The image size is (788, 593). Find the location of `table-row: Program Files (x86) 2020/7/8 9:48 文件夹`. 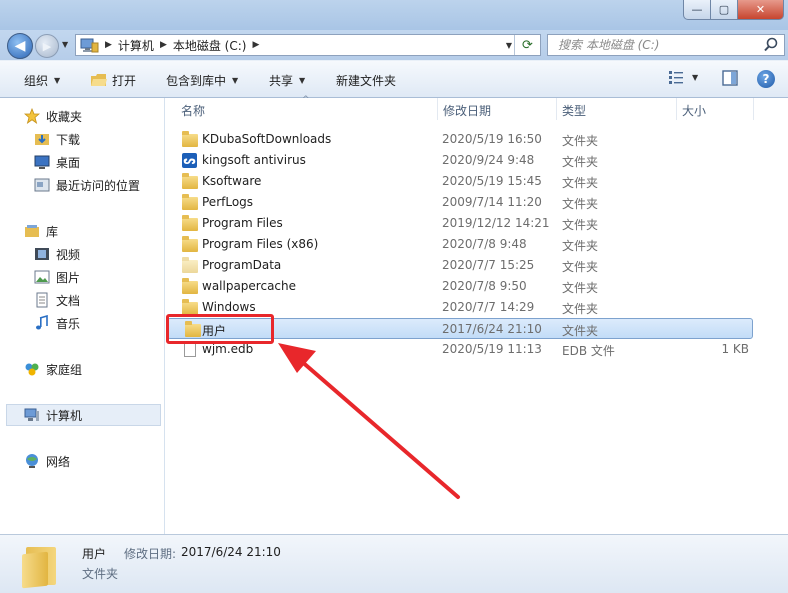

table-row: Program Files (x86) 2020/7/8 9:48 文件夹 is located at coordinates (476, 244).